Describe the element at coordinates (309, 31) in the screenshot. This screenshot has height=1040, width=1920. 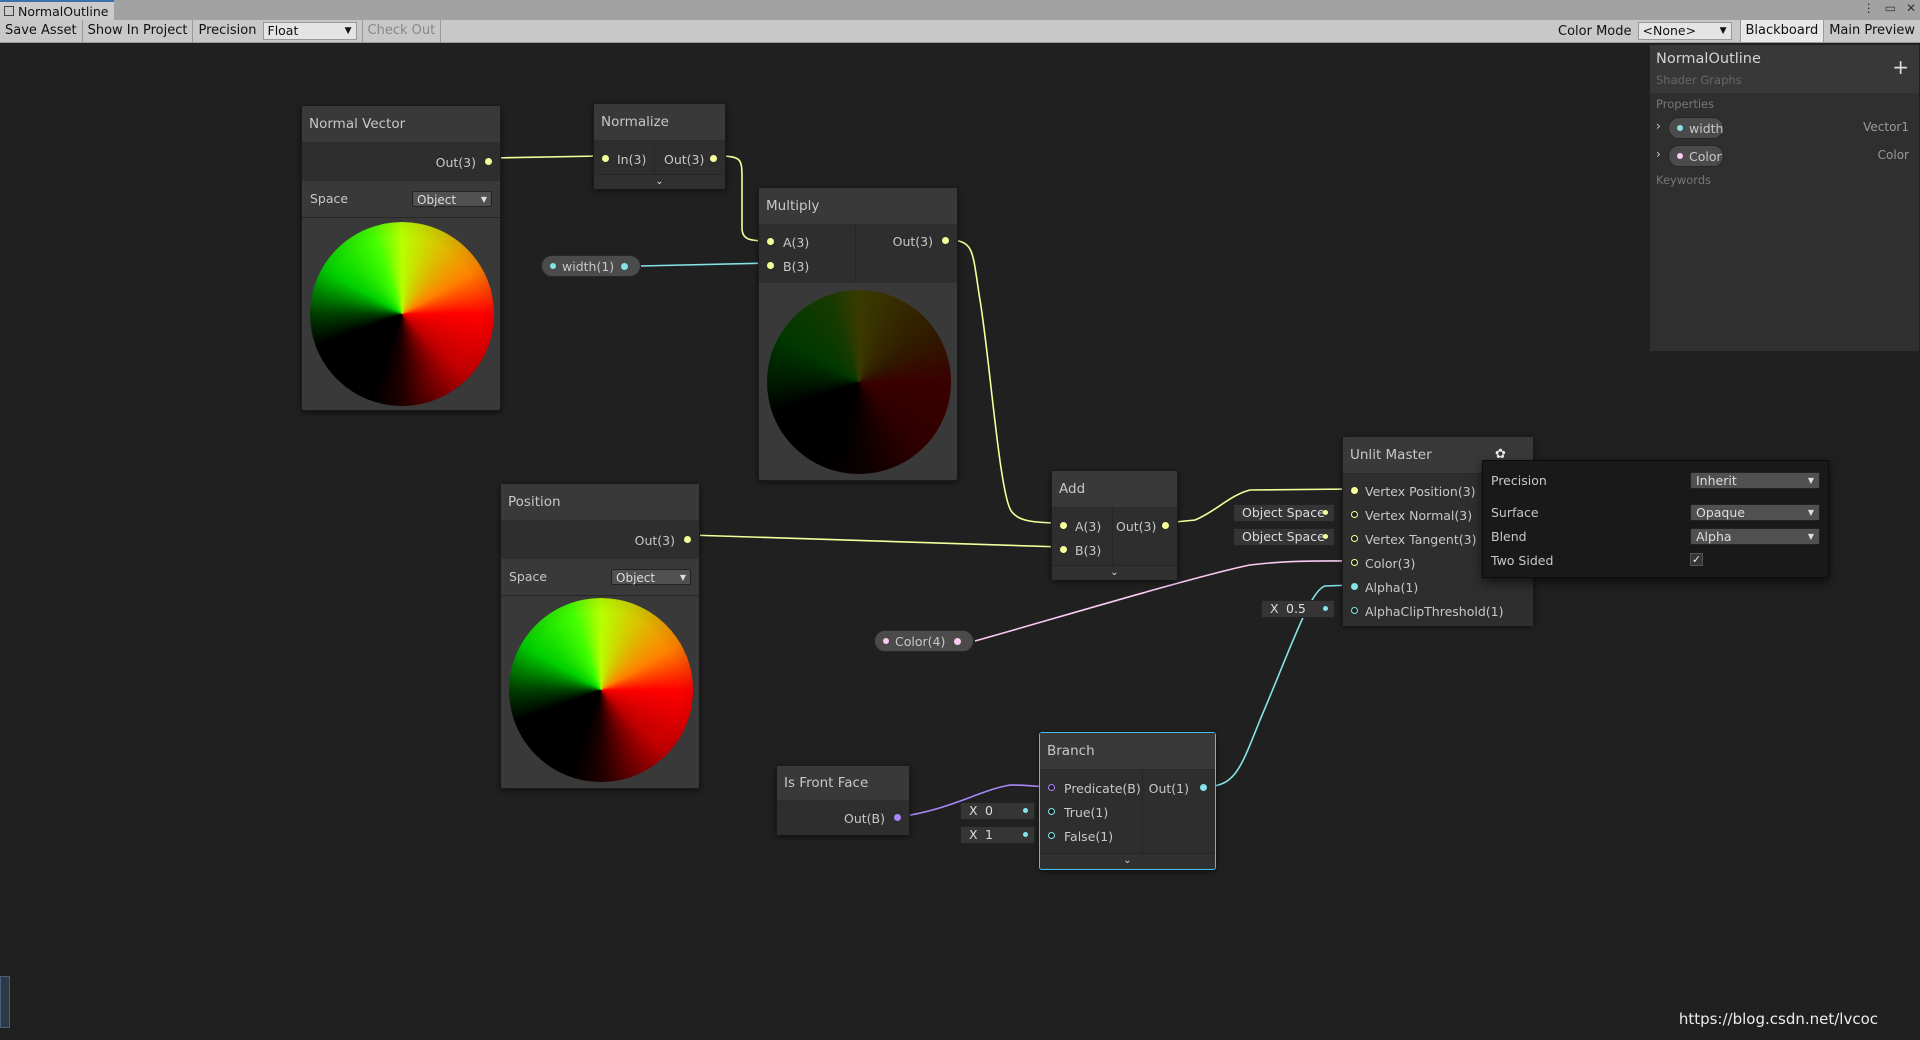
I see `precision-dropdown: Float ▼` at that location.